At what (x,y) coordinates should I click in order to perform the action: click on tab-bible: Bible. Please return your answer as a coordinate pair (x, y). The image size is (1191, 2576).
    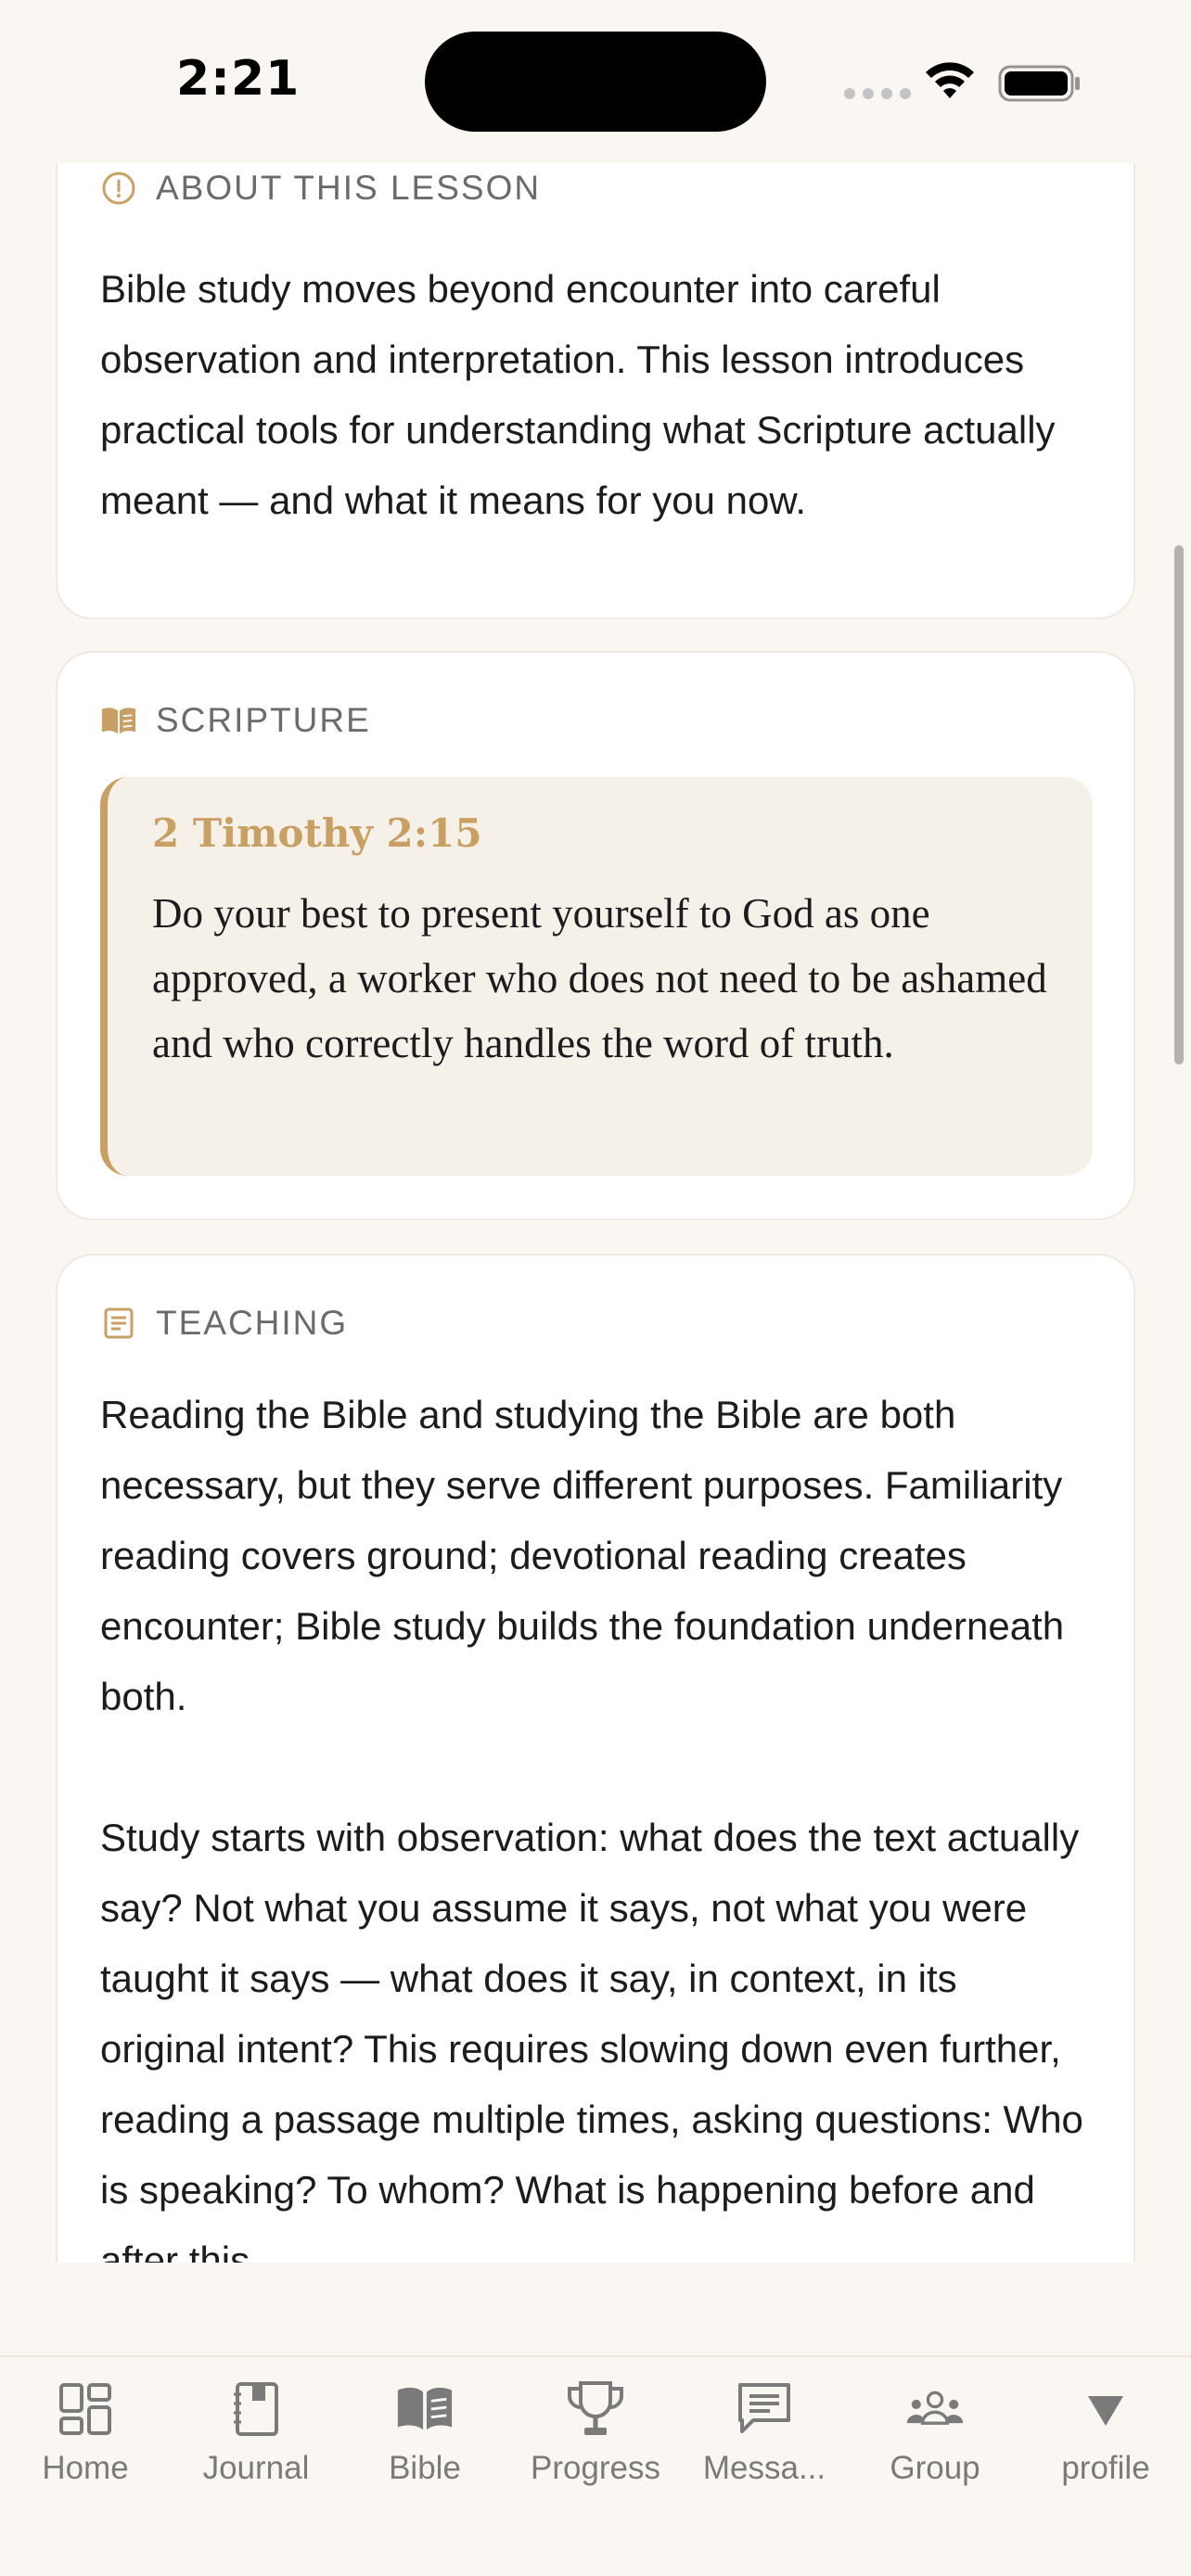
    Looking at the image, I should click on (424, 2433).